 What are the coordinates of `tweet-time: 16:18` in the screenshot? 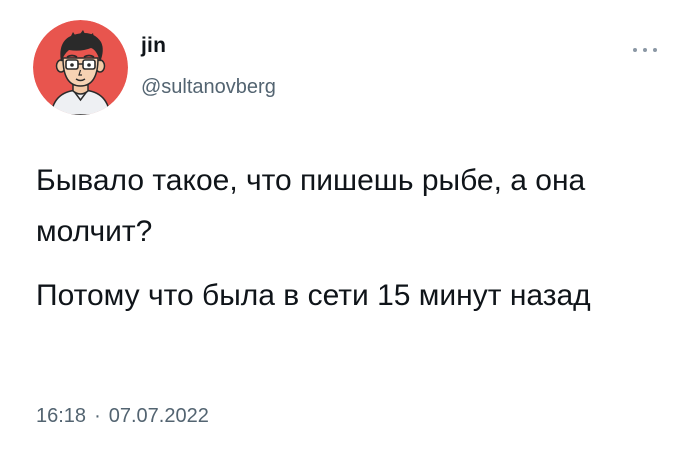 It's located at (61, 416).